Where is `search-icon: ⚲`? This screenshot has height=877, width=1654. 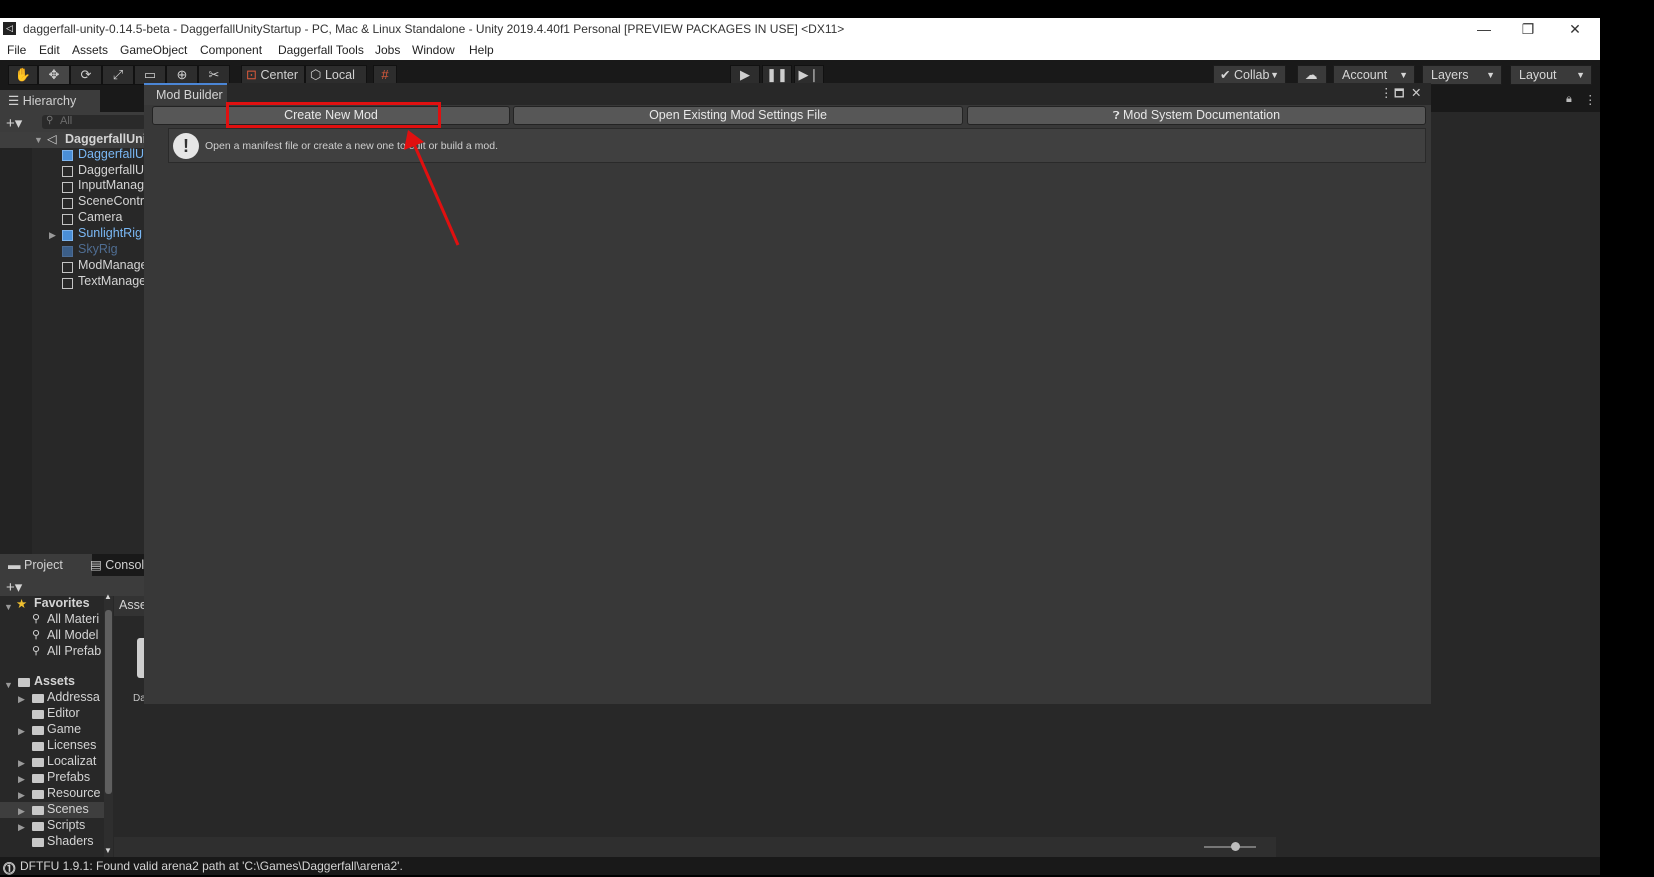 search-icon: ⚲ is located at coordinates (50, 120).